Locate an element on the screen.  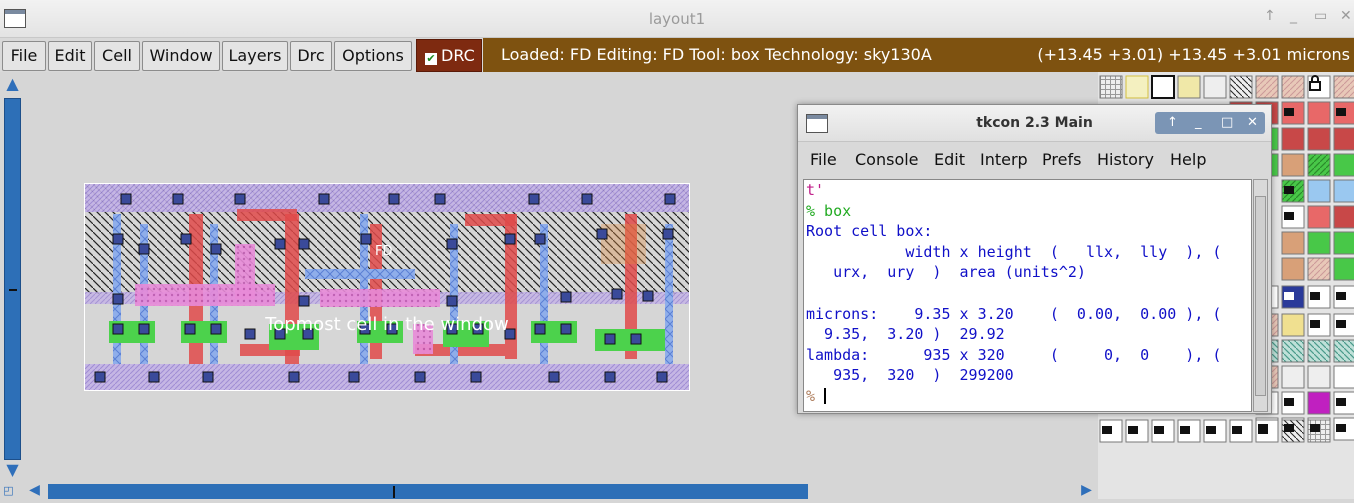
main-titlebar: layout1 ↑ _ ▭ ✕ is located at coordinates (677, 19).